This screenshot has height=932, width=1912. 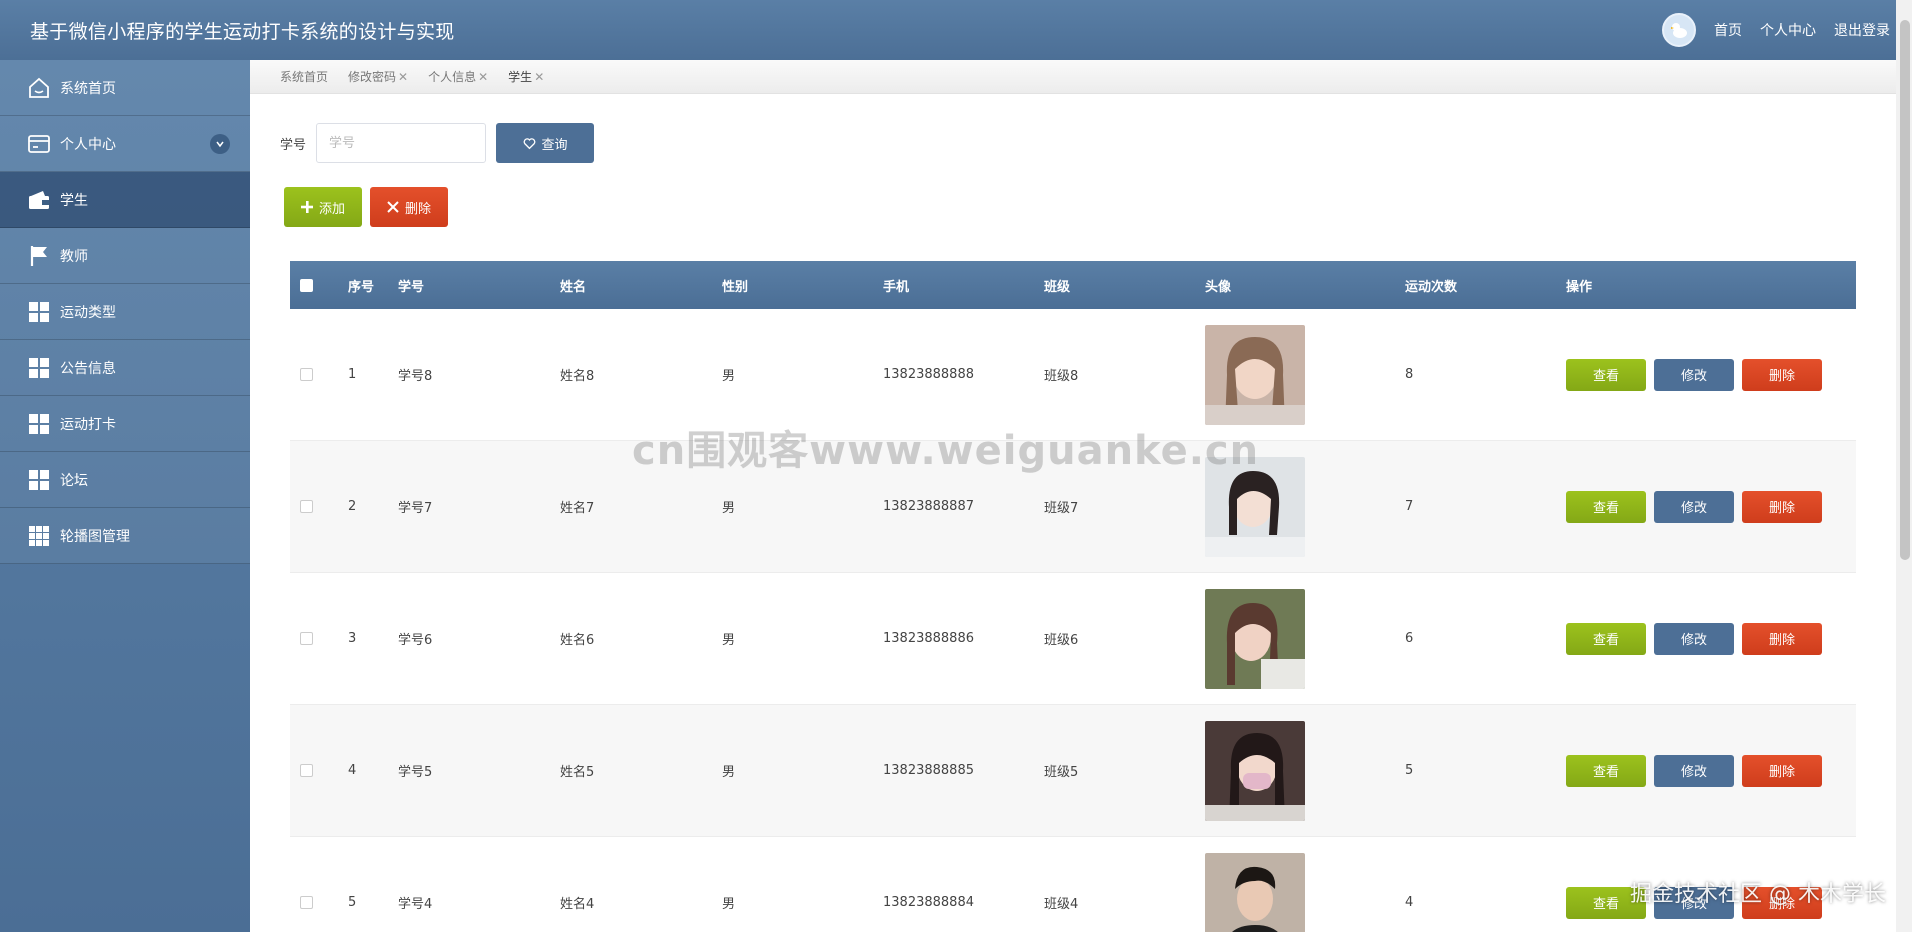 What do you see at coordinates (125, 88) in the screenshot?
I see `sidebar-item-home: 系统首页` at bounding box center [125, 88].